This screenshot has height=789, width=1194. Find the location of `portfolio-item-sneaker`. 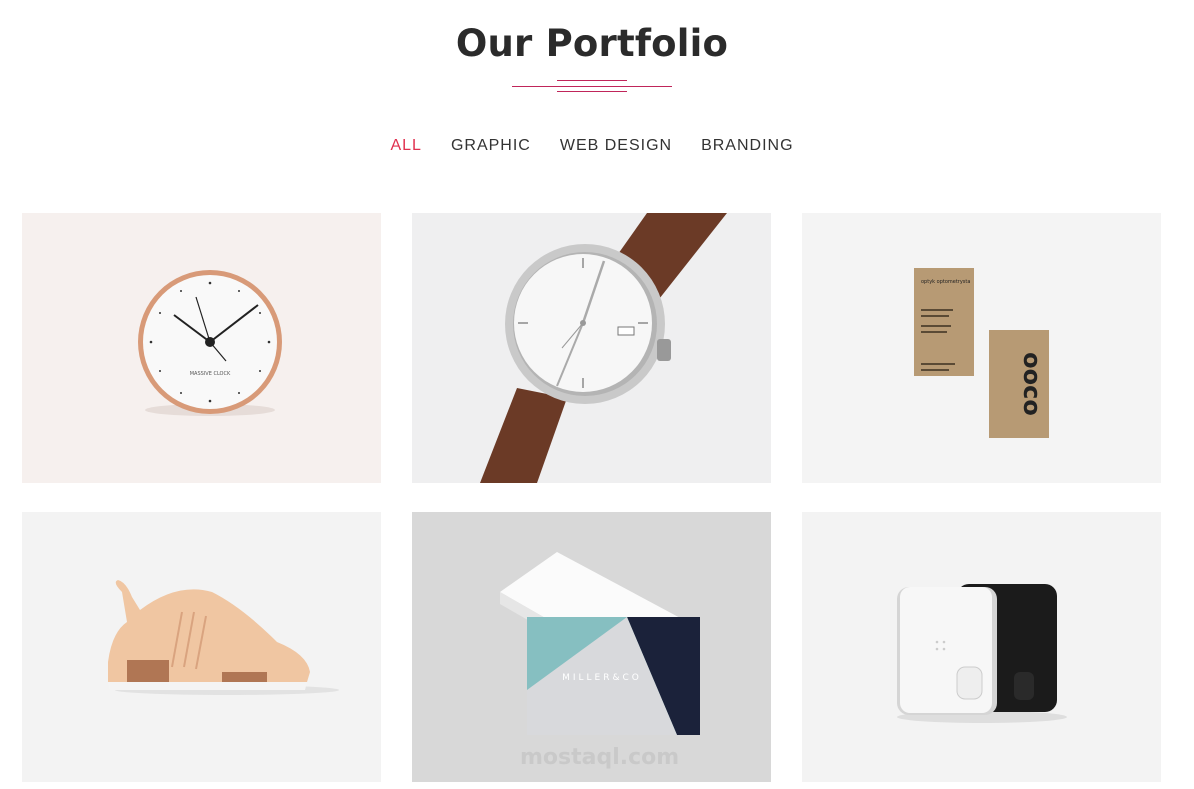

portfolio-item-sneaker is located at coordinates (201, 647).